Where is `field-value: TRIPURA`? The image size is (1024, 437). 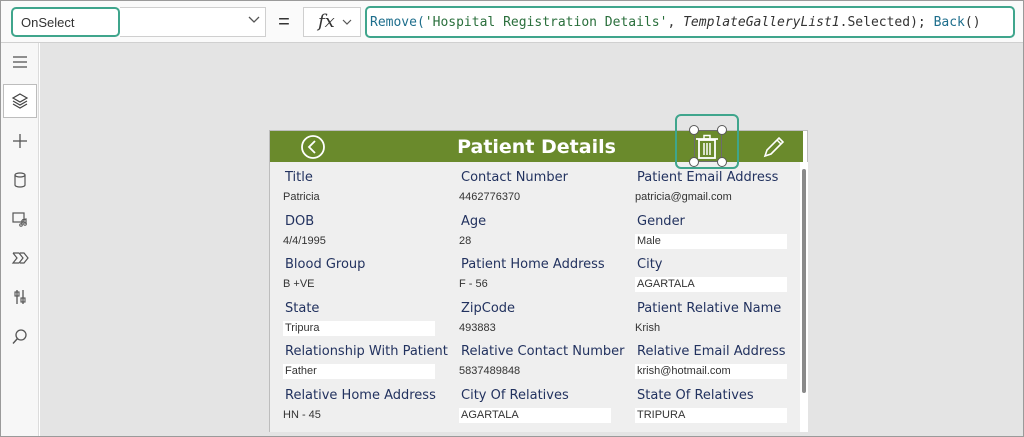
field-value: TRIPURA is located at coordinates (711, 415).